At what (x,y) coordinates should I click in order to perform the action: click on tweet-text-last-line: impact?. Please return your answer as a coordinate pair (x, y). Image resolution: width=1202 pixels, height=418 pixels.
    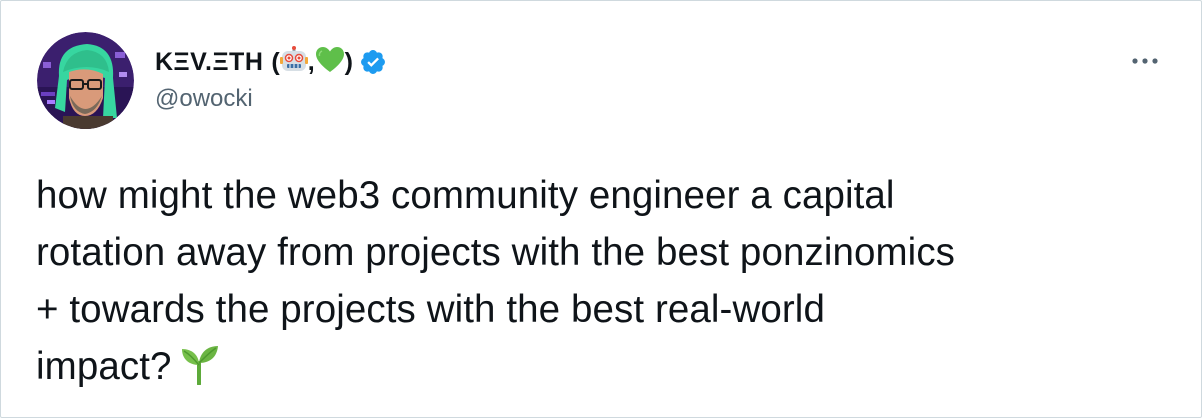
    Looking at the image, I should click on (606, 369).